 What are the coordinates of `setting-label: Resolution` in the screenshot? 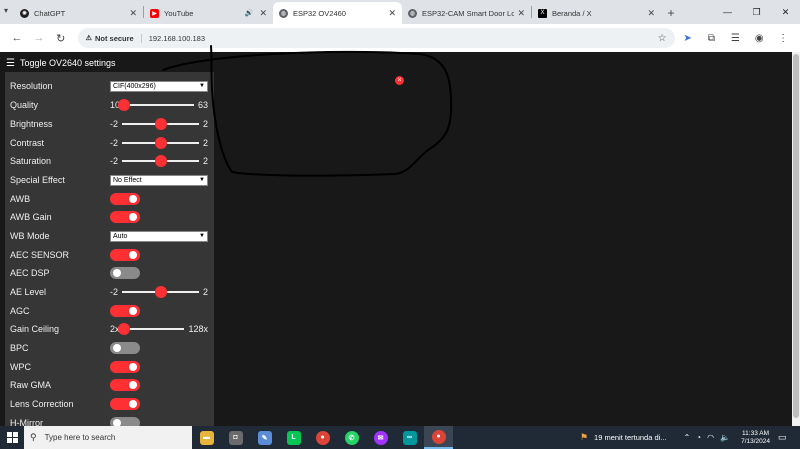 It's located at (31, 86).